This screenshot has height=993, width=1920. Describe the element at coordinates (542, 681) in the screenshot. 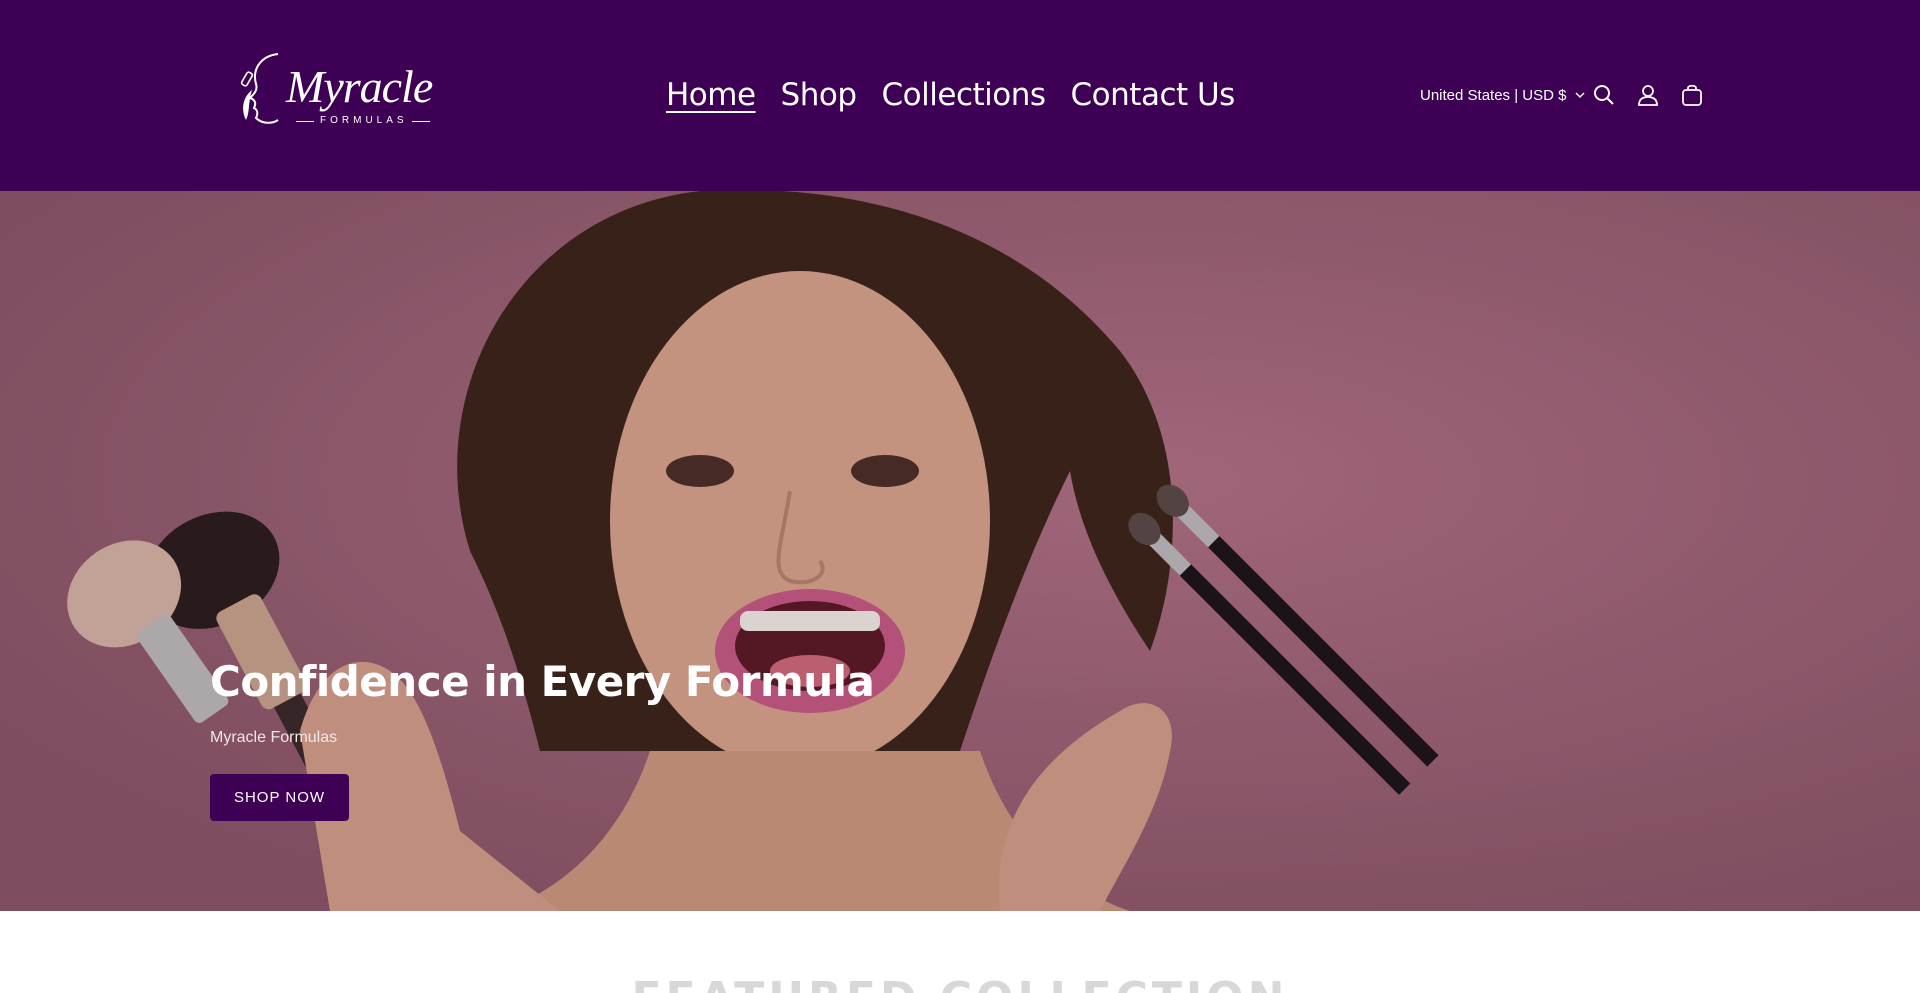

I see `hero-title: Confidence in Every Formula` at that location.